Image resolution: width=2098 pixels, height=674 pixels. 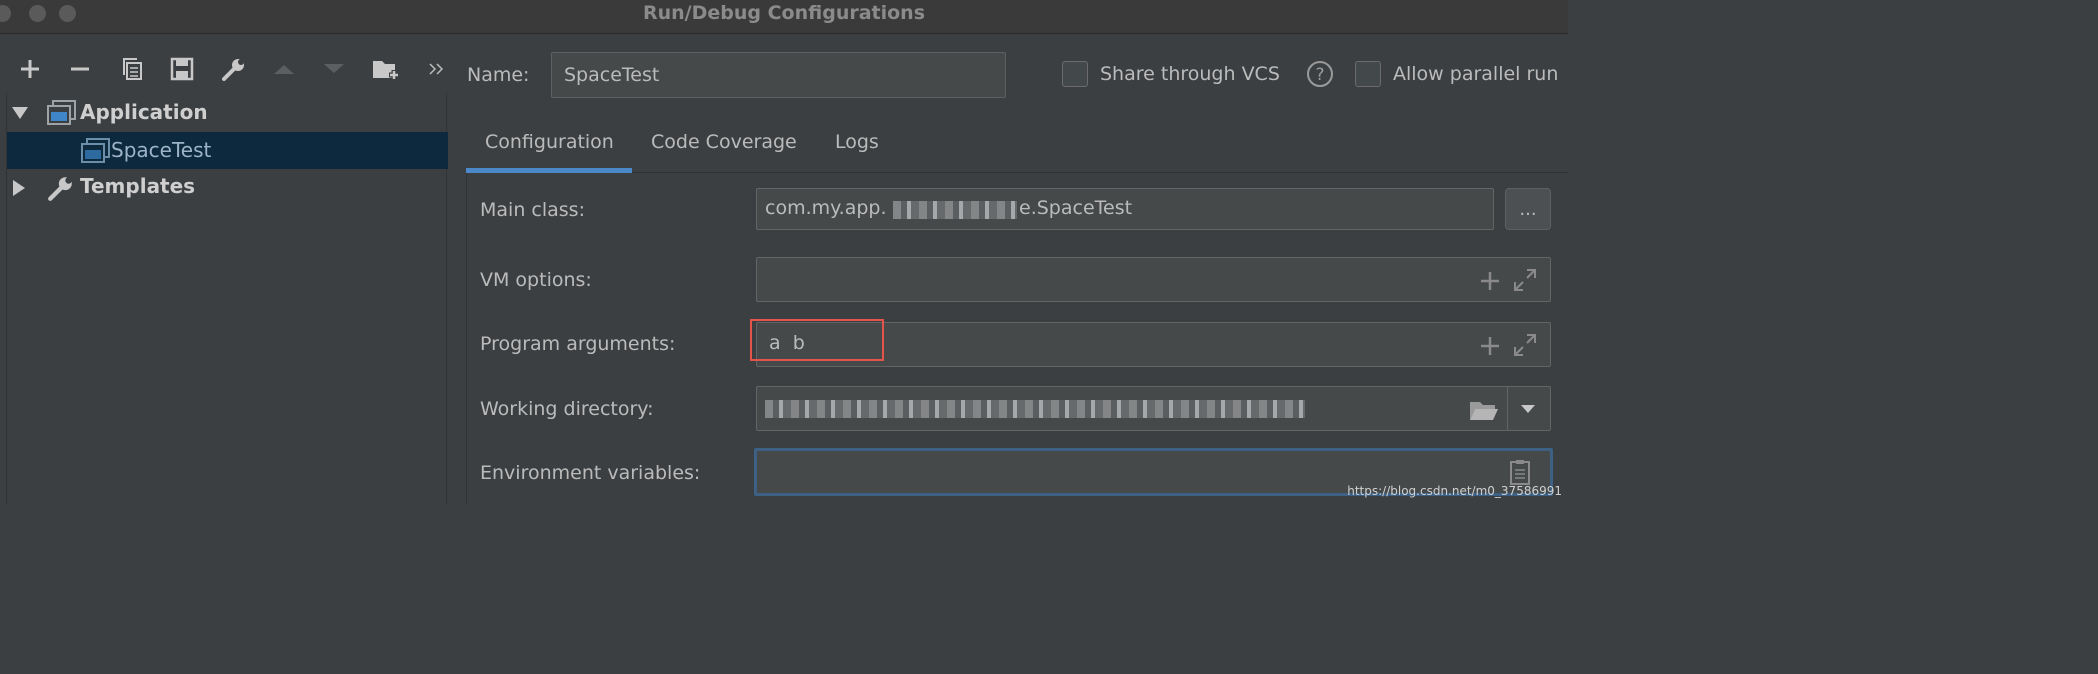 I want to click on remove-button, so click(x=80, y=69).